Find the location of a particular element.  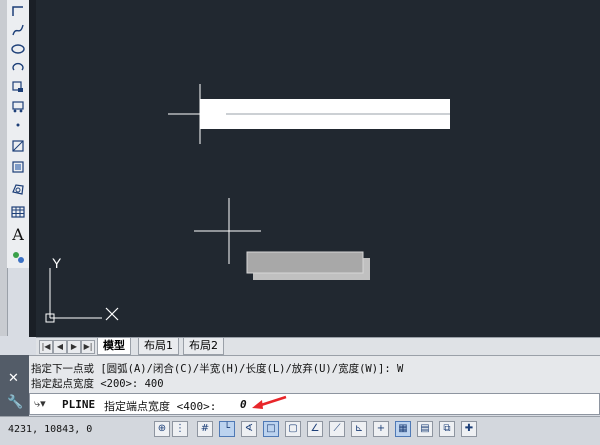

tab-next-button: ▶ is located at coordinates (74, 347).